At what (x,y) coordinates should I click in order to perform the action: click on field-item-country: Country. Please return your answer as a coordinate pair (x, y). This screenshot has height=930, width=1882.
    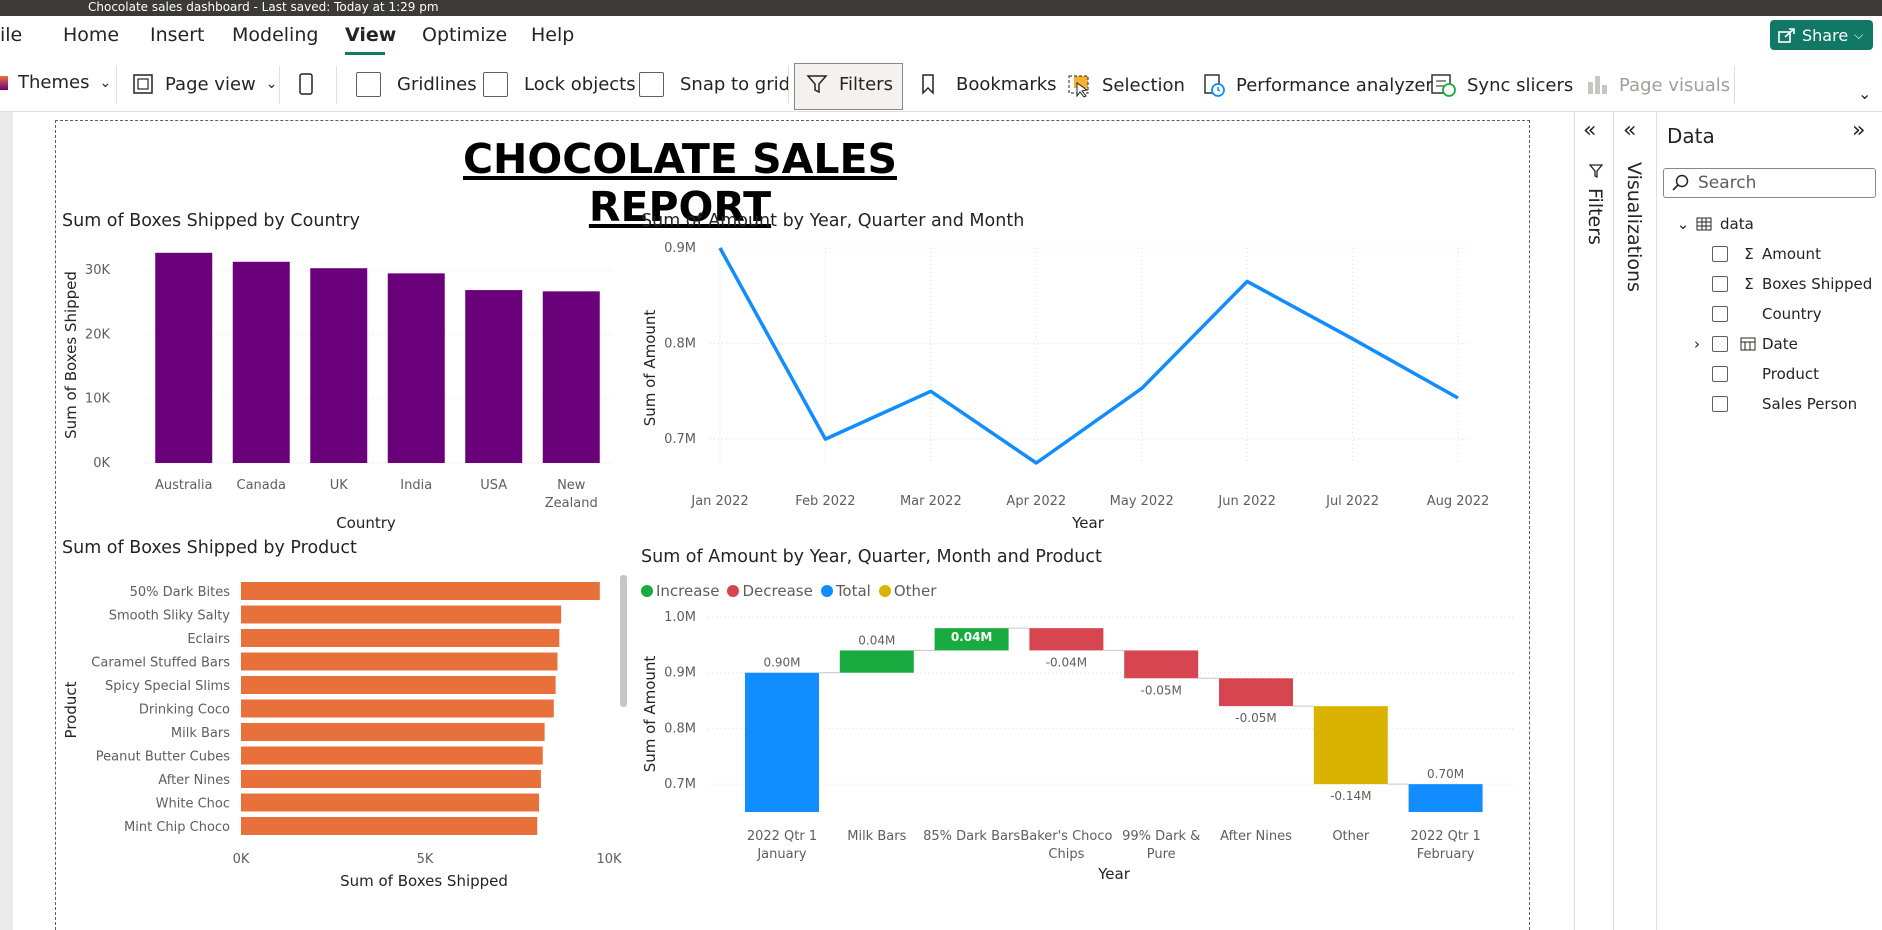
    Looking at the image, I should click on (1767, 314).